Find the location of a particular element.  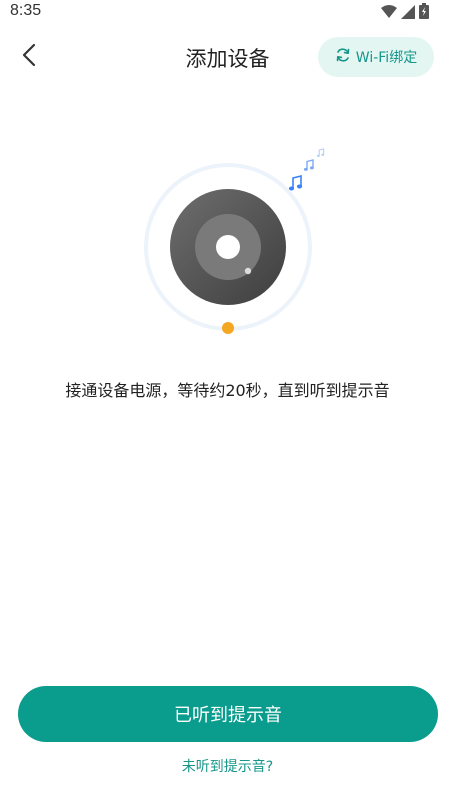

music-notes-icon is located at coordinates (306, 169).